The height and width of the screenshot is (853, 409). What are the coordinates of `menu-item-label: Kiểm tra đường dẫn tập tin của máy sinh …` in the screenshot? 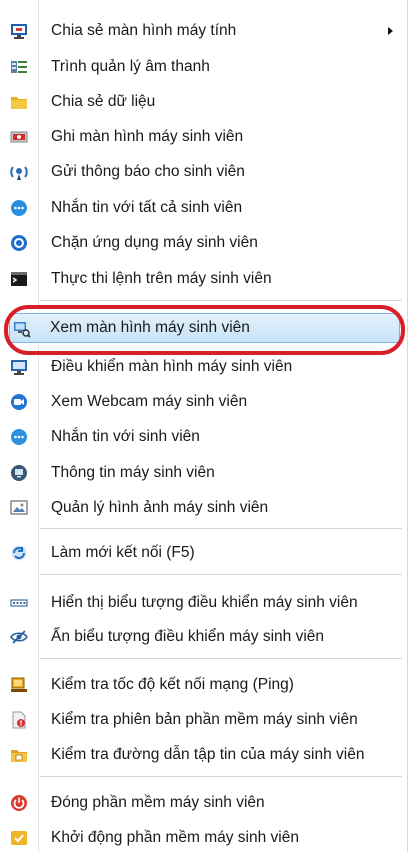 It's located at (208, 754).